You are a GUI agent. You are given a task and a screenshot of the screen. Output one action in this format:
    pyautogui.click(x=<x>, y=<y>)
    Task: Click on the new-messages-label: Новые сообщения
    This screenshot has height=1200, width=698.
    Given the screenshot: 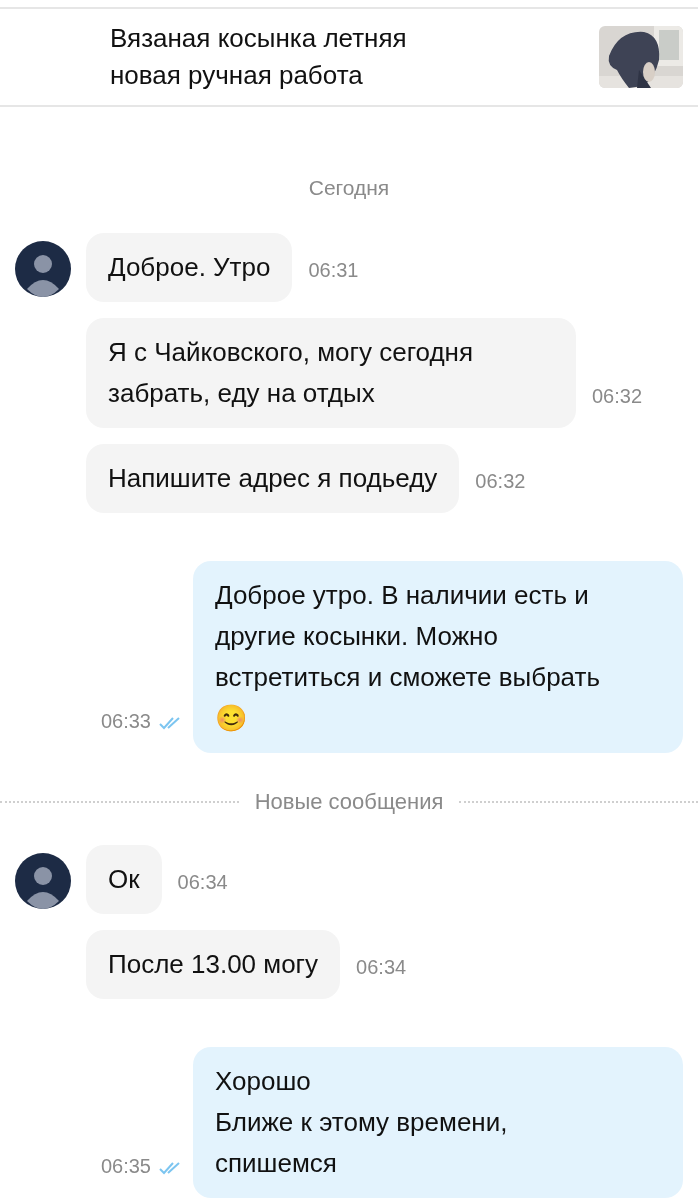 What is the action you would take?
    pyautogui.click(x=349, y=802)
    